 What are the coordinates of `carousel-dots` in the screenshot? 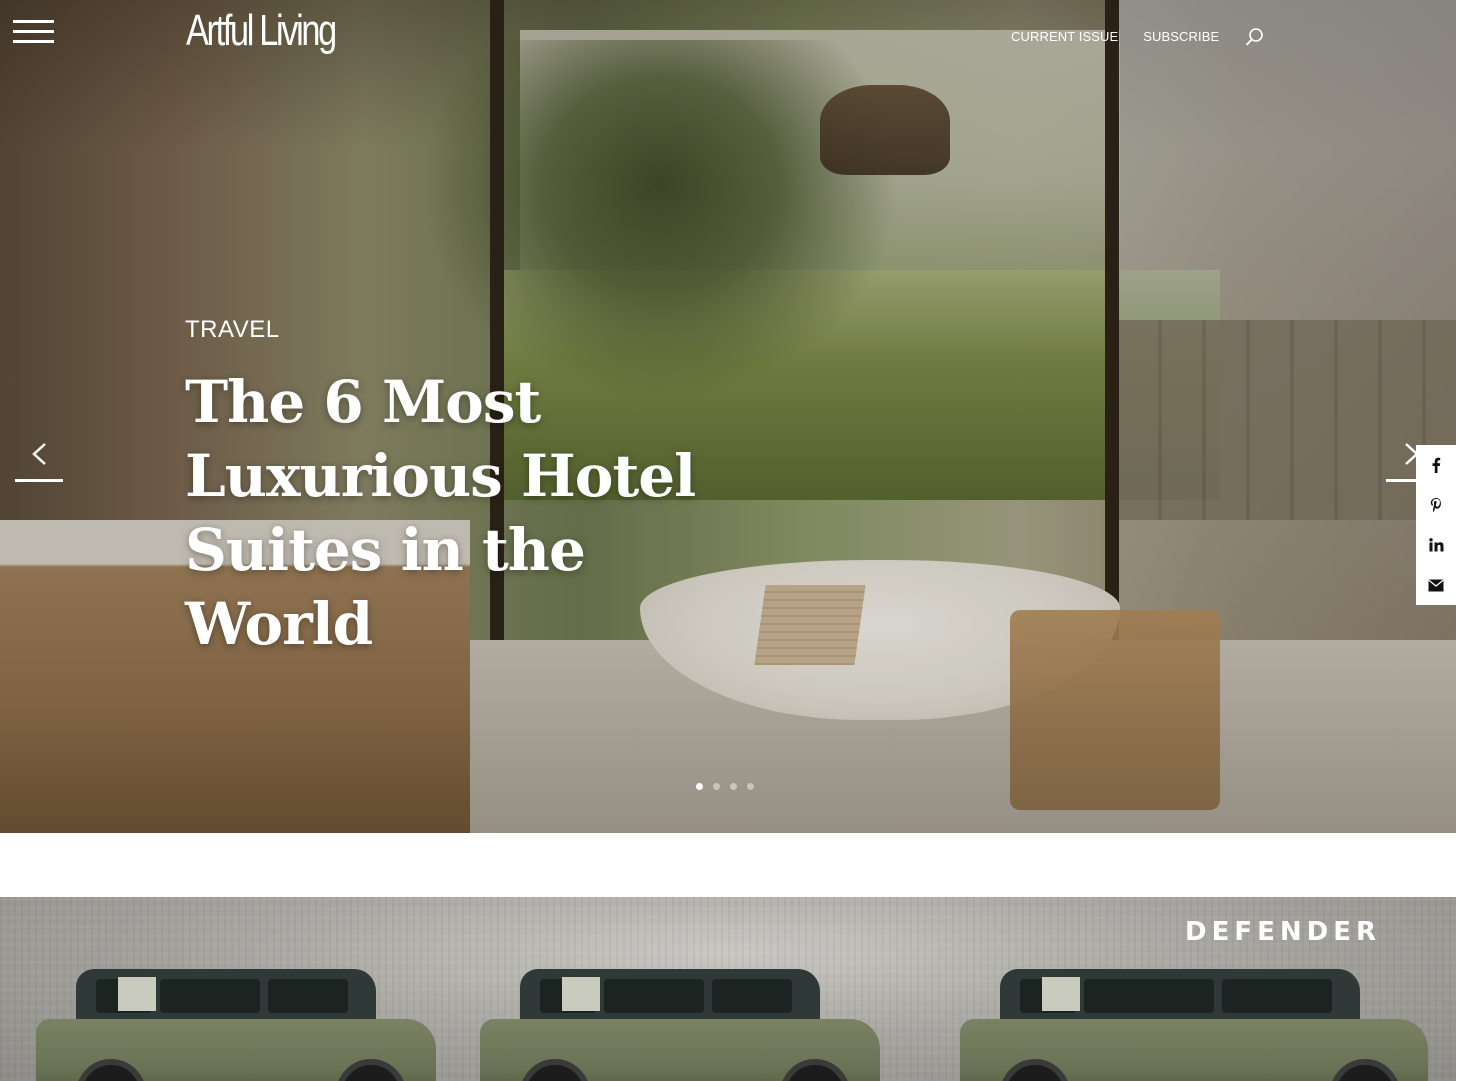 It's located at (725, 786).